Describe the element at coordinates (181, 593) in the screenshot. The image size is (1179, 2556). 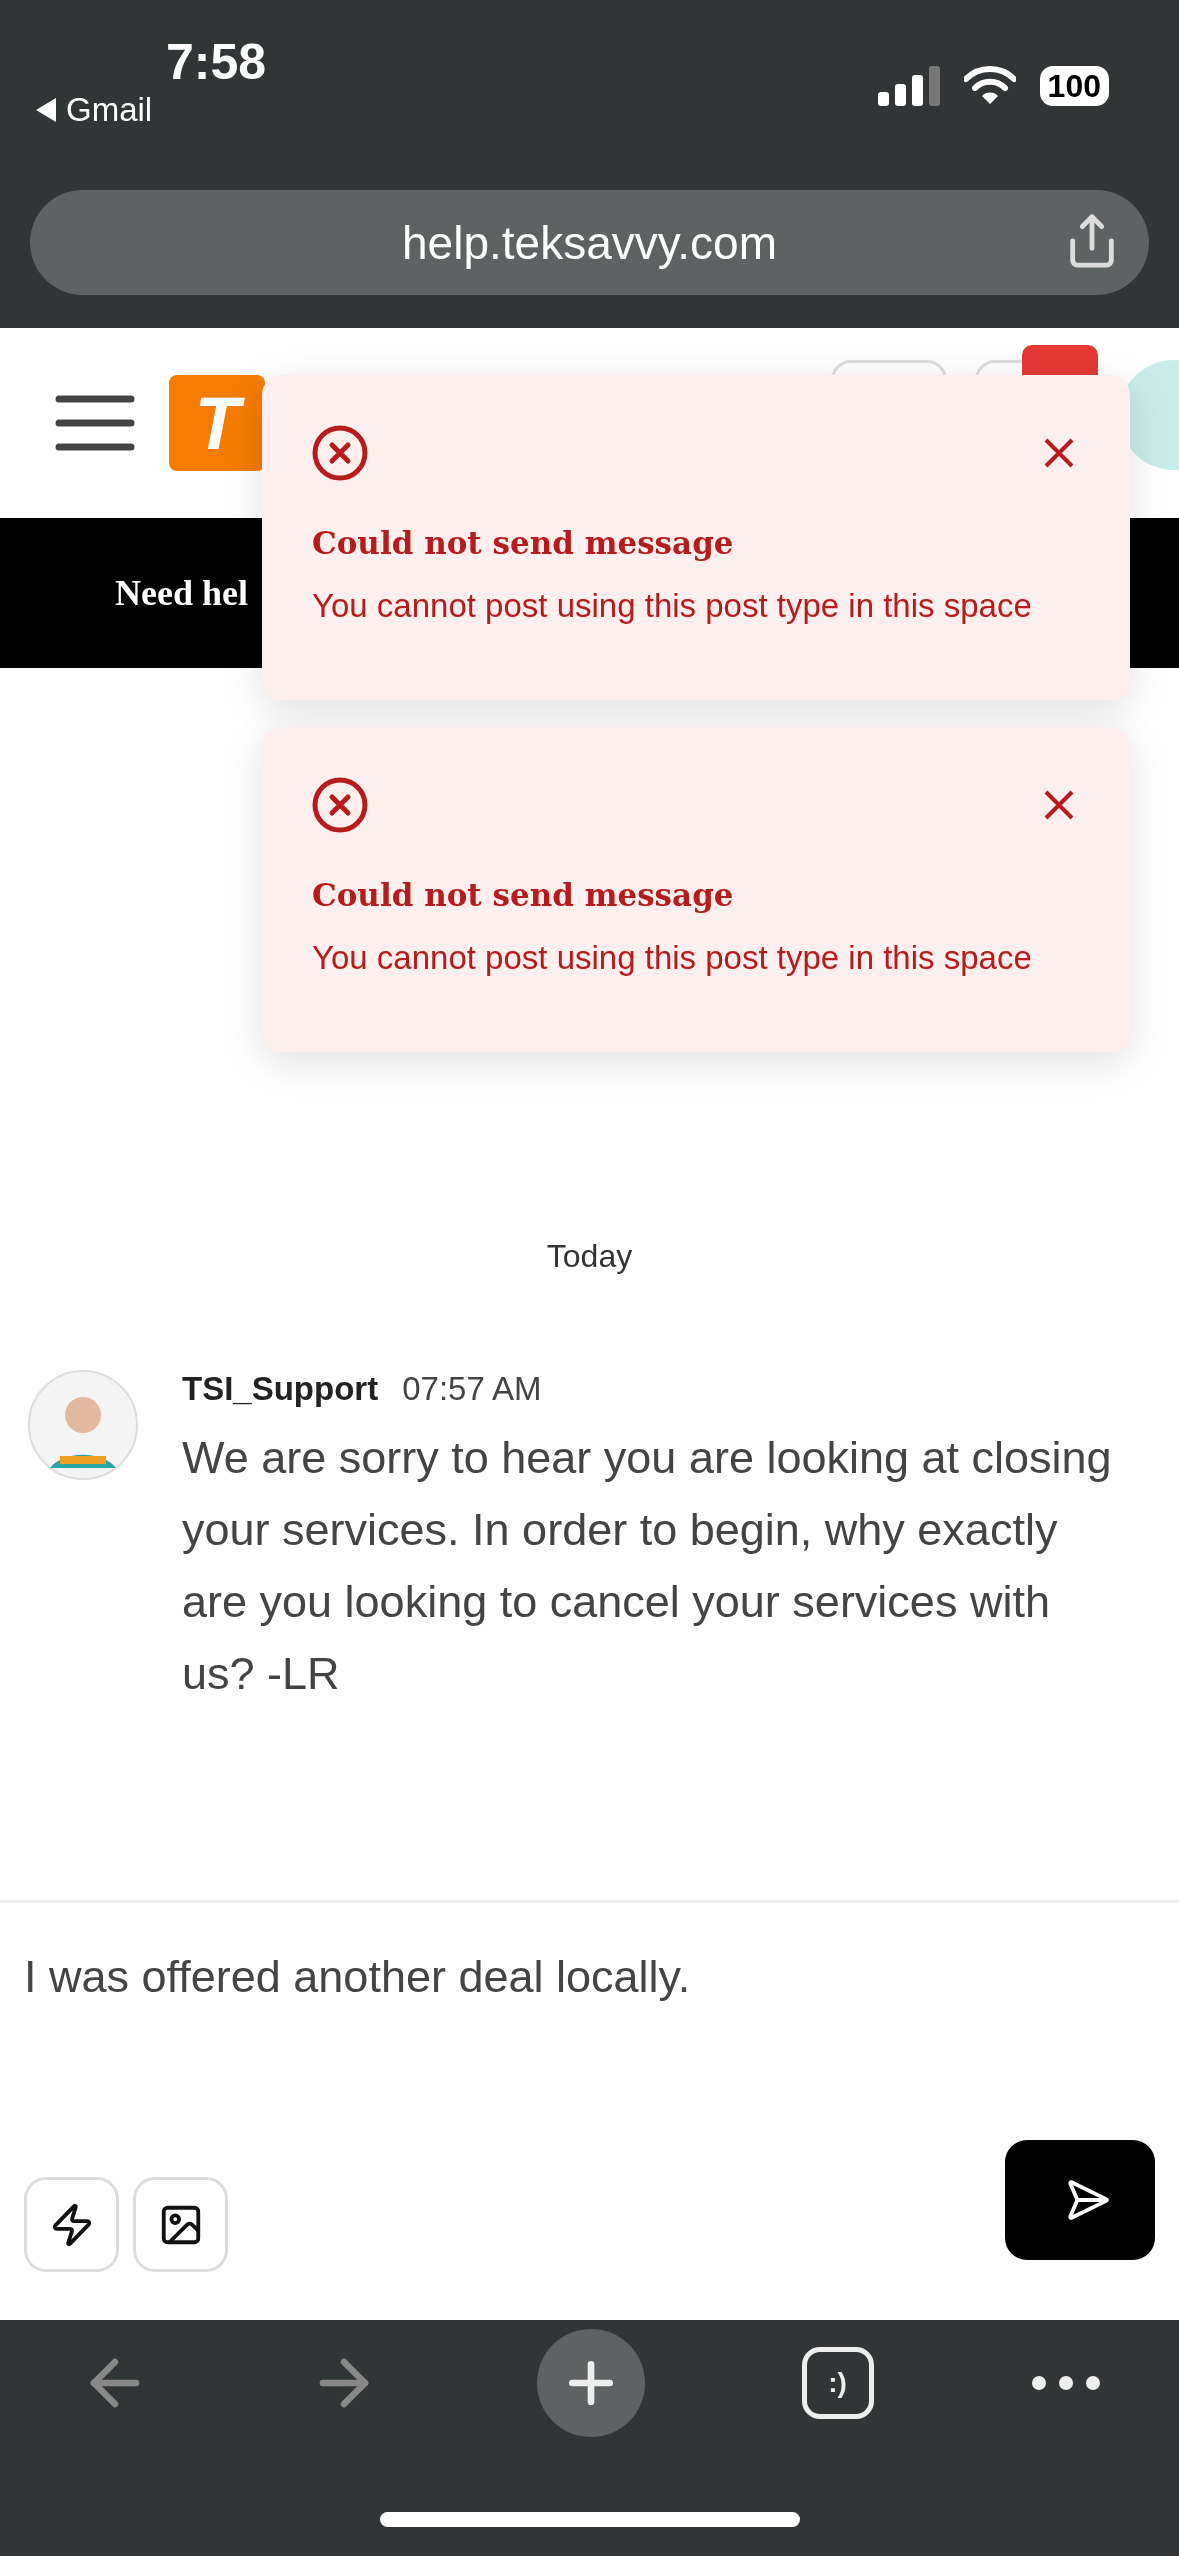
I see `banner-text: Need hel` at that location.